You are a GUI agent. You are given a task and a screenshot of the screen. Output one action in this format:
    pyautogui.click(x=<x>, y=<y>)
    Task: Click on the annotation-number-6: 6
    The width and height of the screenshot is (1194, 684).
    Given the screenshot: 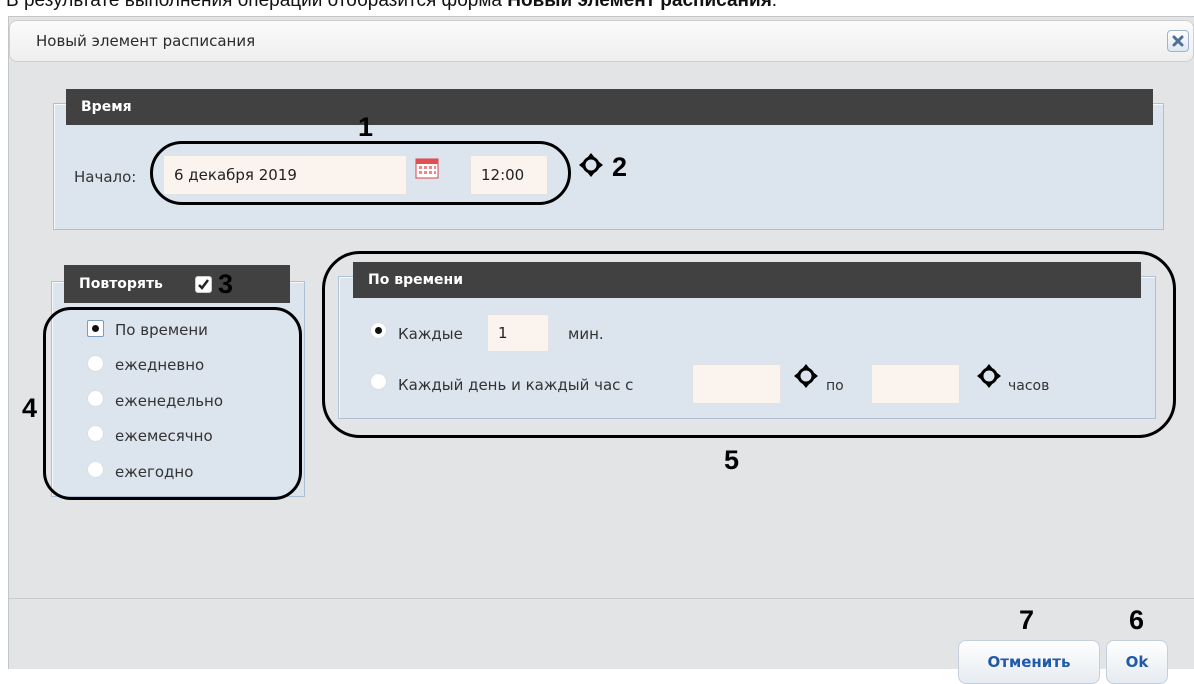 What is the action you would take?
    pyautogui.click(x=1137, y=620)
    